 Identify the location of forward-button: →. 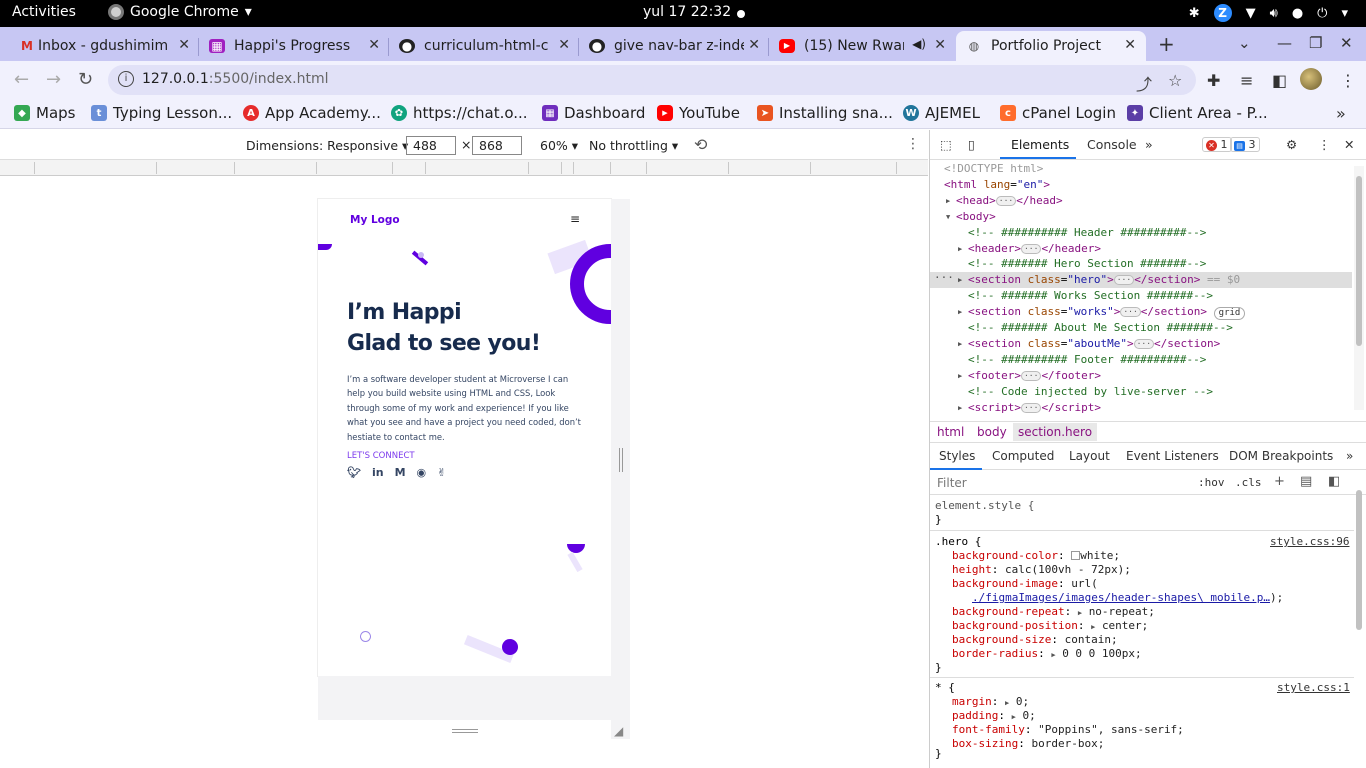
(53, 79).